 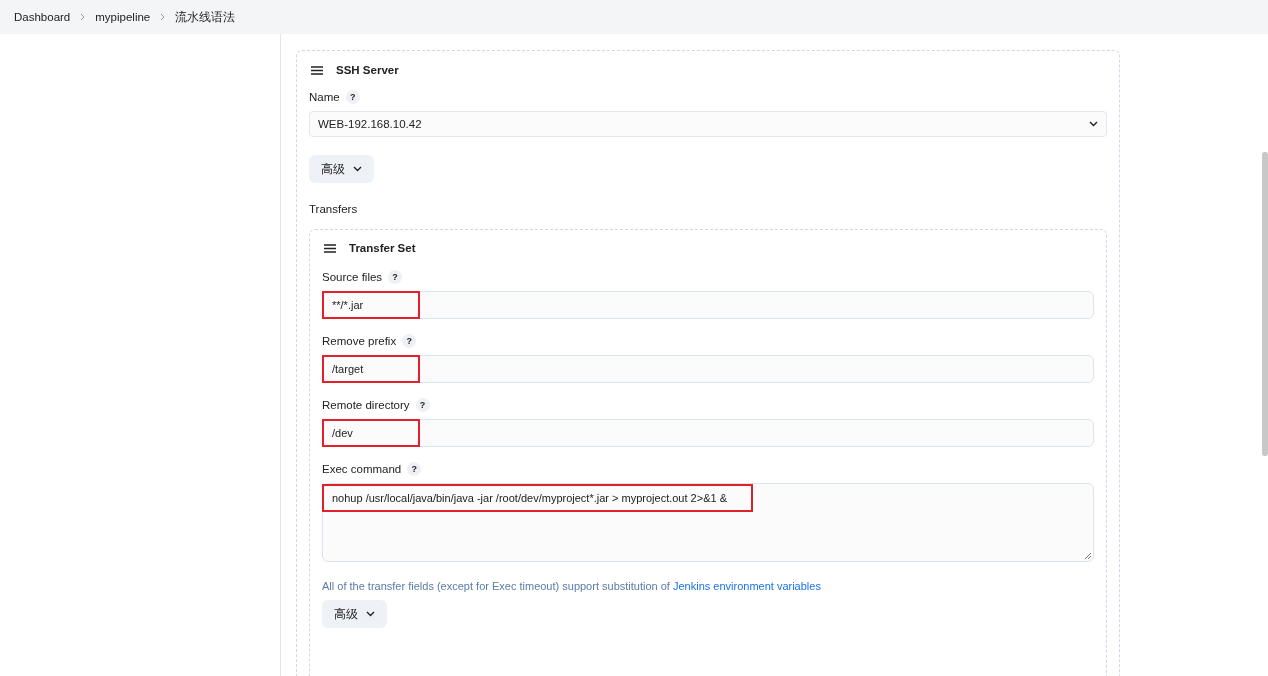 What do you see at coordinates (371, 305) in the screenshot?
I see `highlighted-value: **/*.jar` at bounding box center [371, 305].